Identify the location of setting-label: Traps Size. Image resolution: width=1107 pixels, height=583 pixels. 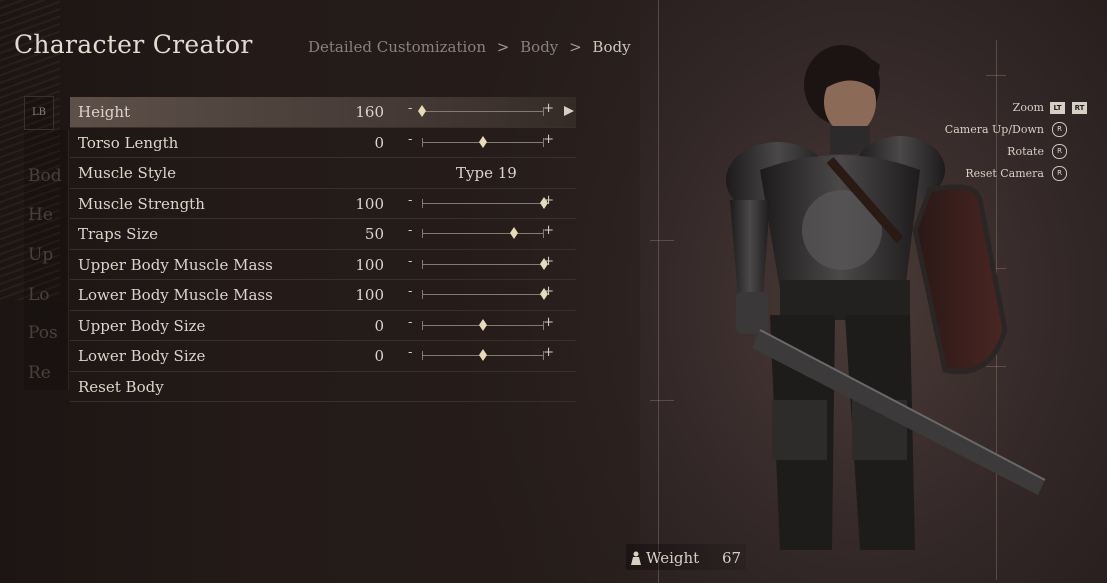
(118, 234).